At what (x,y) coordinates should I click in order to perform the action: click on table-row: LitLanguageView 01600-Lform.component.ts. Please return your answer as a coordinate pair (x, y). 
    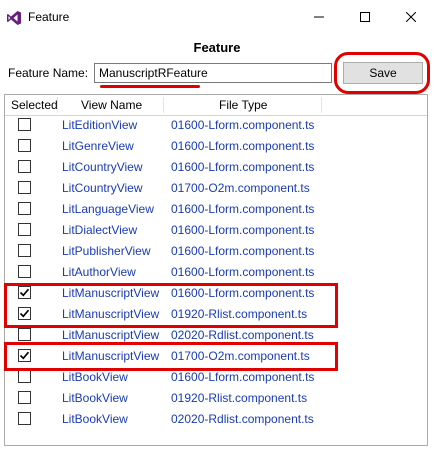
    Looking at the image, I should click on (216, 209).